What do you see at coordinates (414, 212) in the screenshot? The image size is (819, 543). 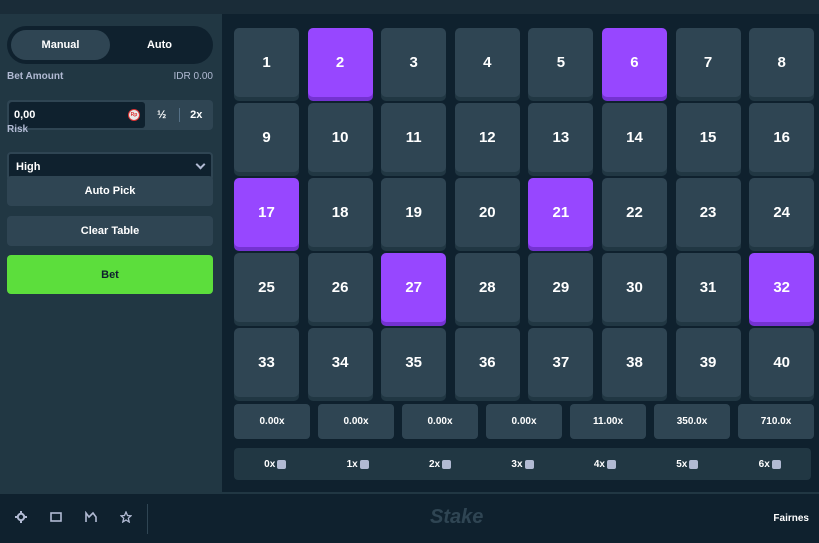 I see `number-tile: 19` at bounding box center [414, 212].